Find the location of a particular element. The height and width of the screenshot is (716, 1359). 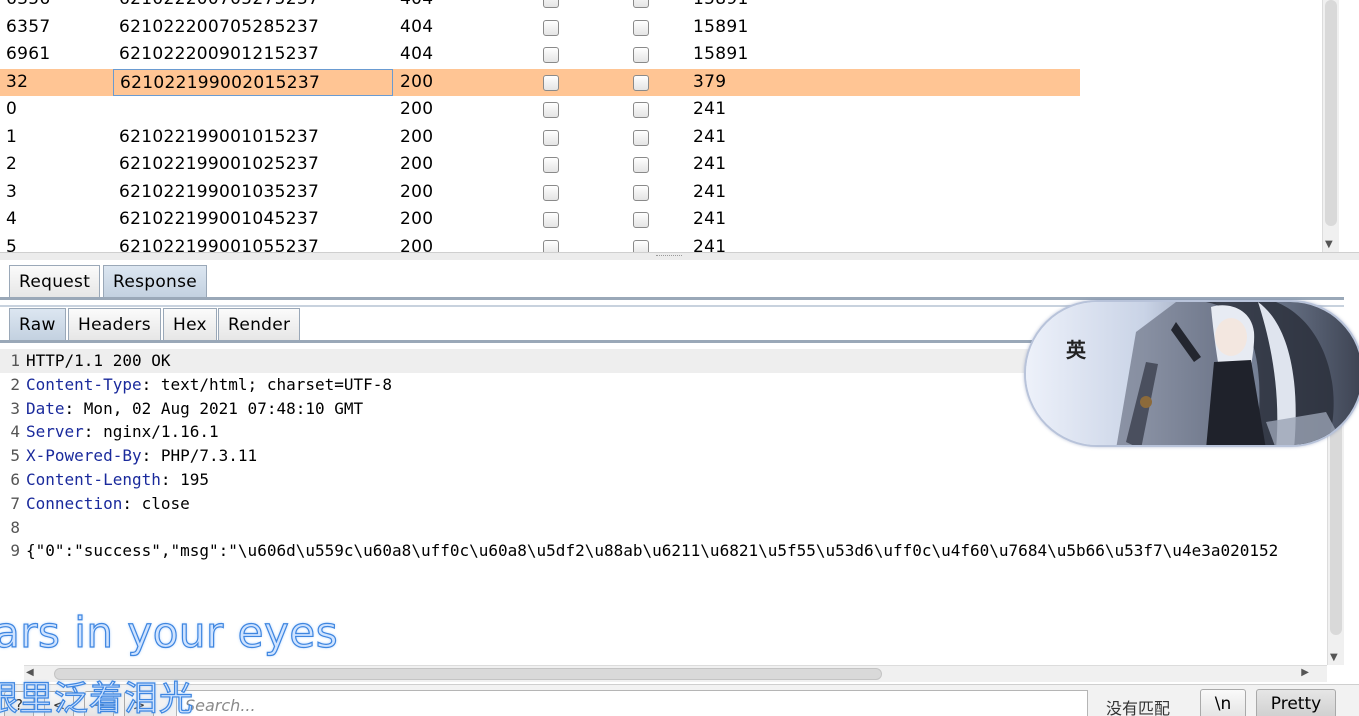

divider-grip is located at coordinates (669, 256).